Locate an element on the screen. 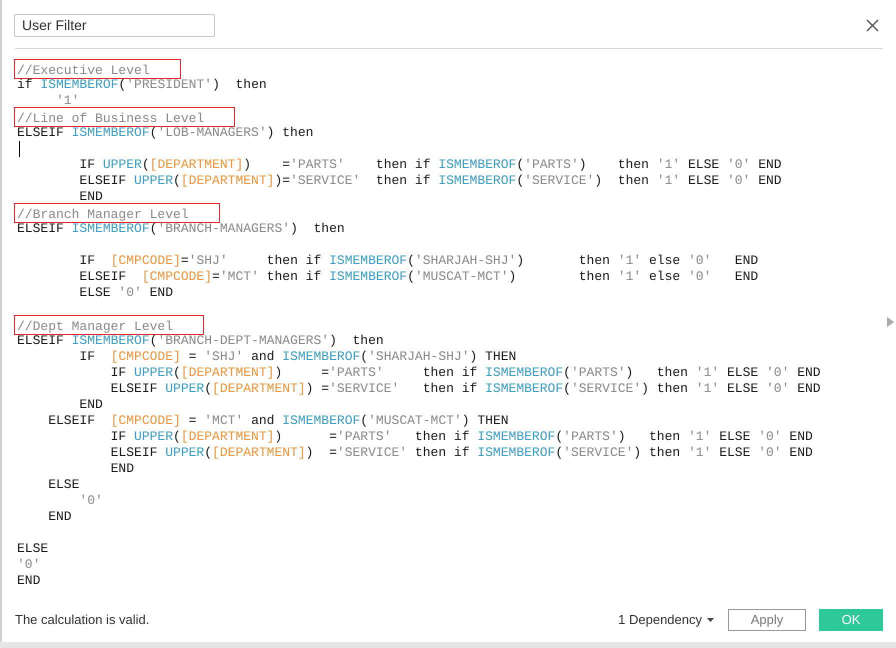 This screenshot has width=896, height=648. code-comment: //Executive Level is located at coordinates (97, 69).